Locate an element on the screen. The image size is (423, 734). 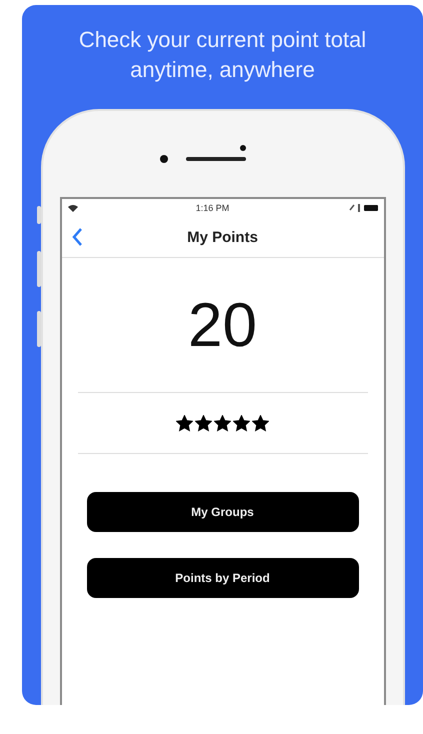
menu-button: Points by Period is located at coordinates (222, 578).